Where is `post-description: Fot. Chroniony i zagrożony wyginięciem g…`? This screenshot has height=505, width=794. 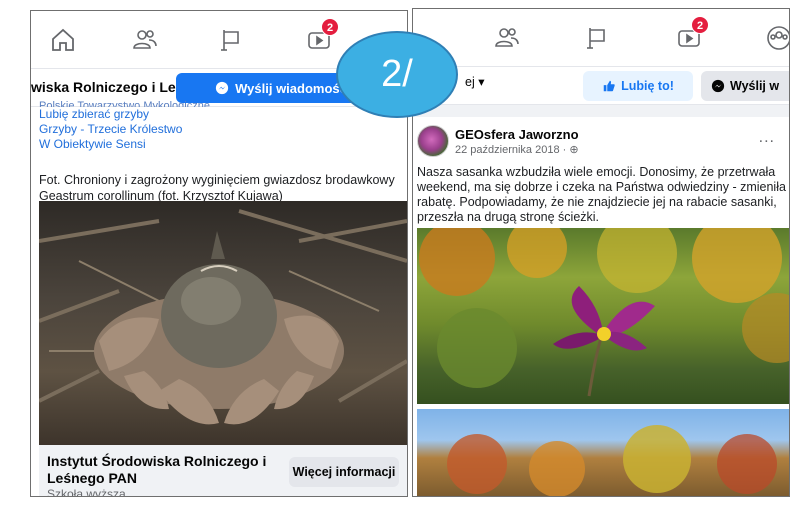 post-description: Fot. Chroniony i zagrożony wyginięciem g… is located at coordinates (217, 188).